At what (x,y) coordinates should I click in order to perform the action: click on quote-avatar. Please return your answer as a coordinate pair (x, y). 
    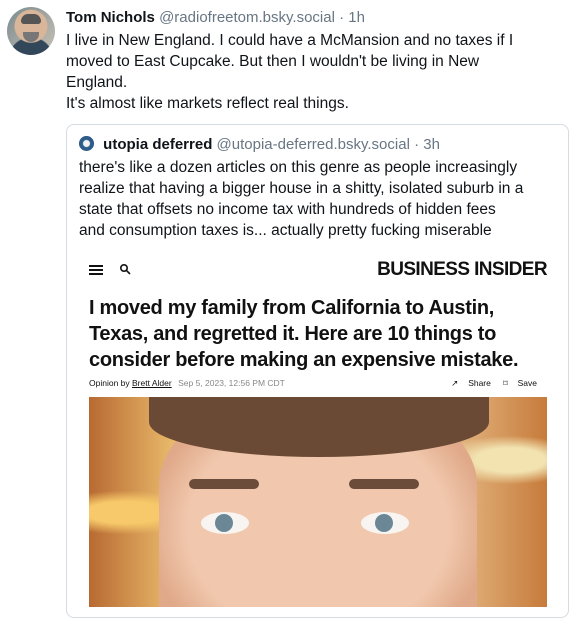
    Looking at the image, I should click on (86, 143).